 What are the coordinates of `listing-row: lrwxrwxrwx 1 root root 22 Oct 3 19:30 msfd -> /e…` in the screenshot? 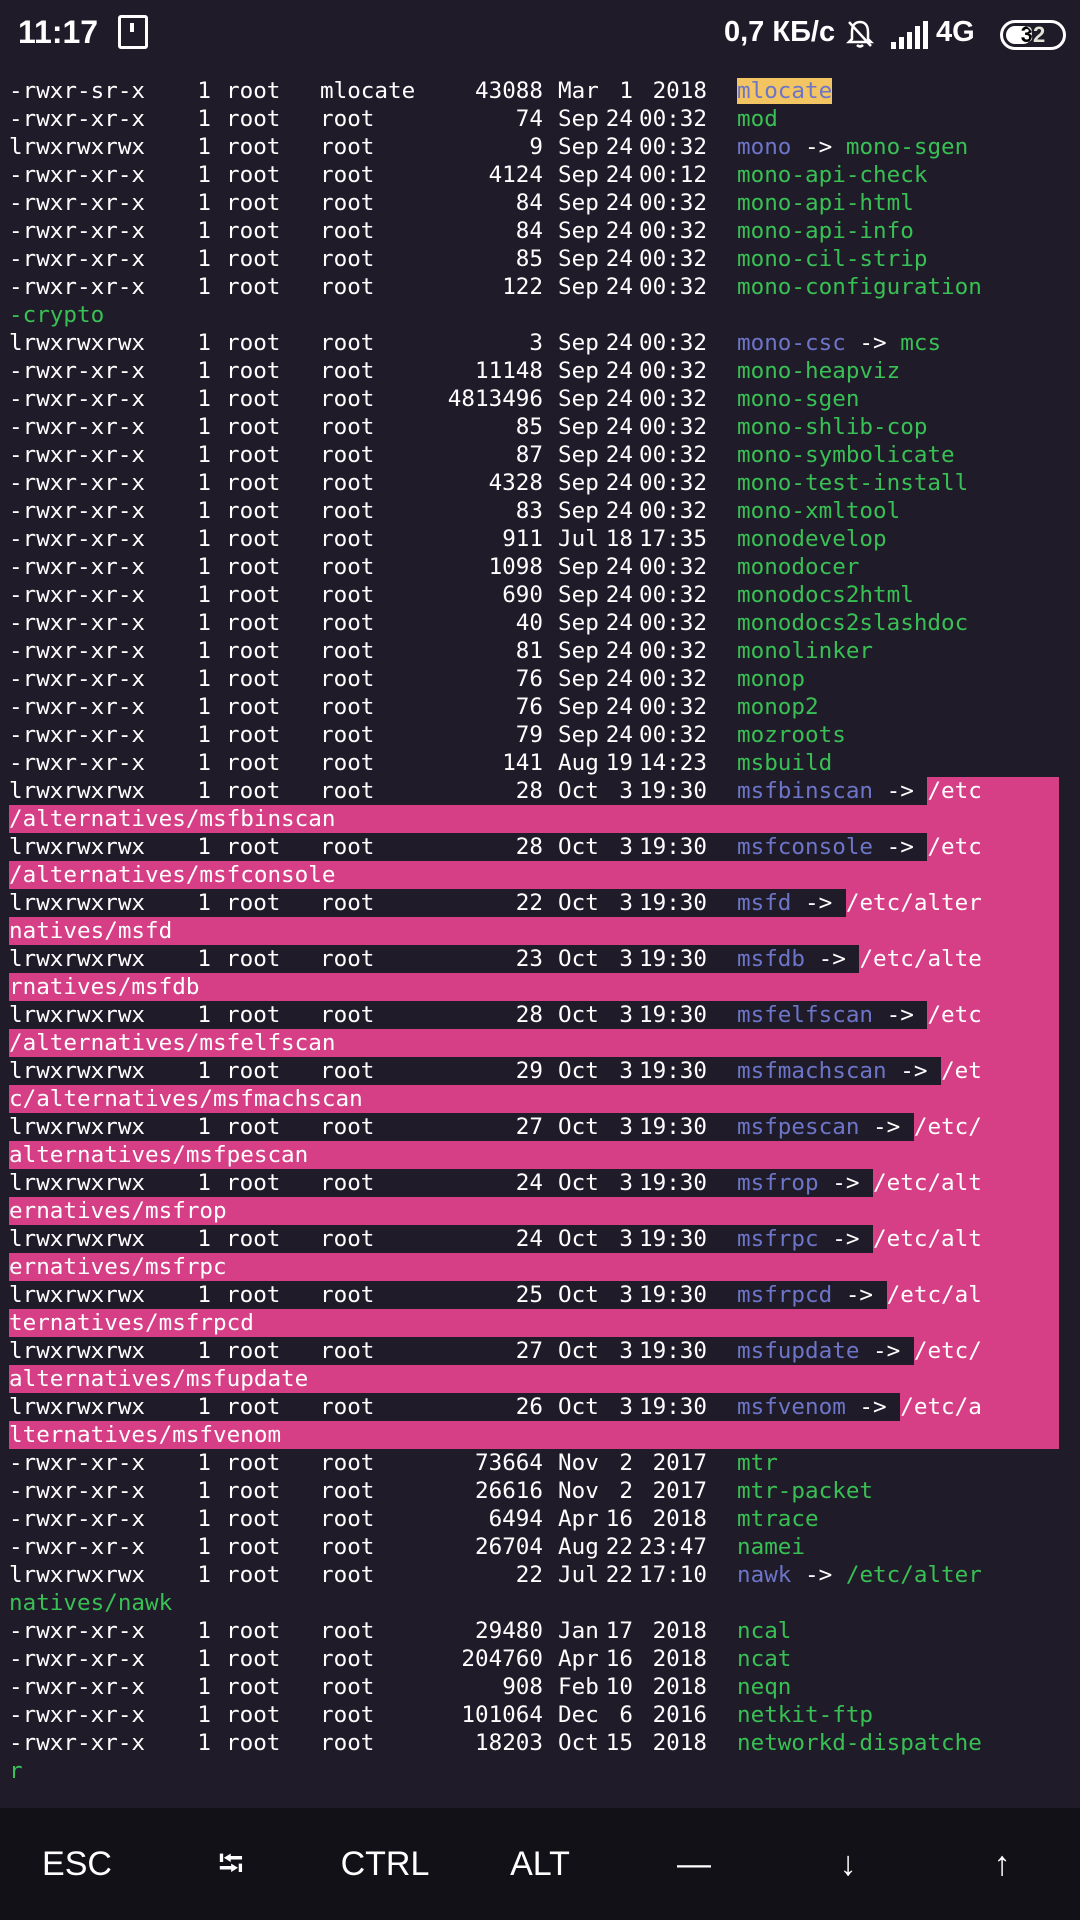 It's located at (534, 903).